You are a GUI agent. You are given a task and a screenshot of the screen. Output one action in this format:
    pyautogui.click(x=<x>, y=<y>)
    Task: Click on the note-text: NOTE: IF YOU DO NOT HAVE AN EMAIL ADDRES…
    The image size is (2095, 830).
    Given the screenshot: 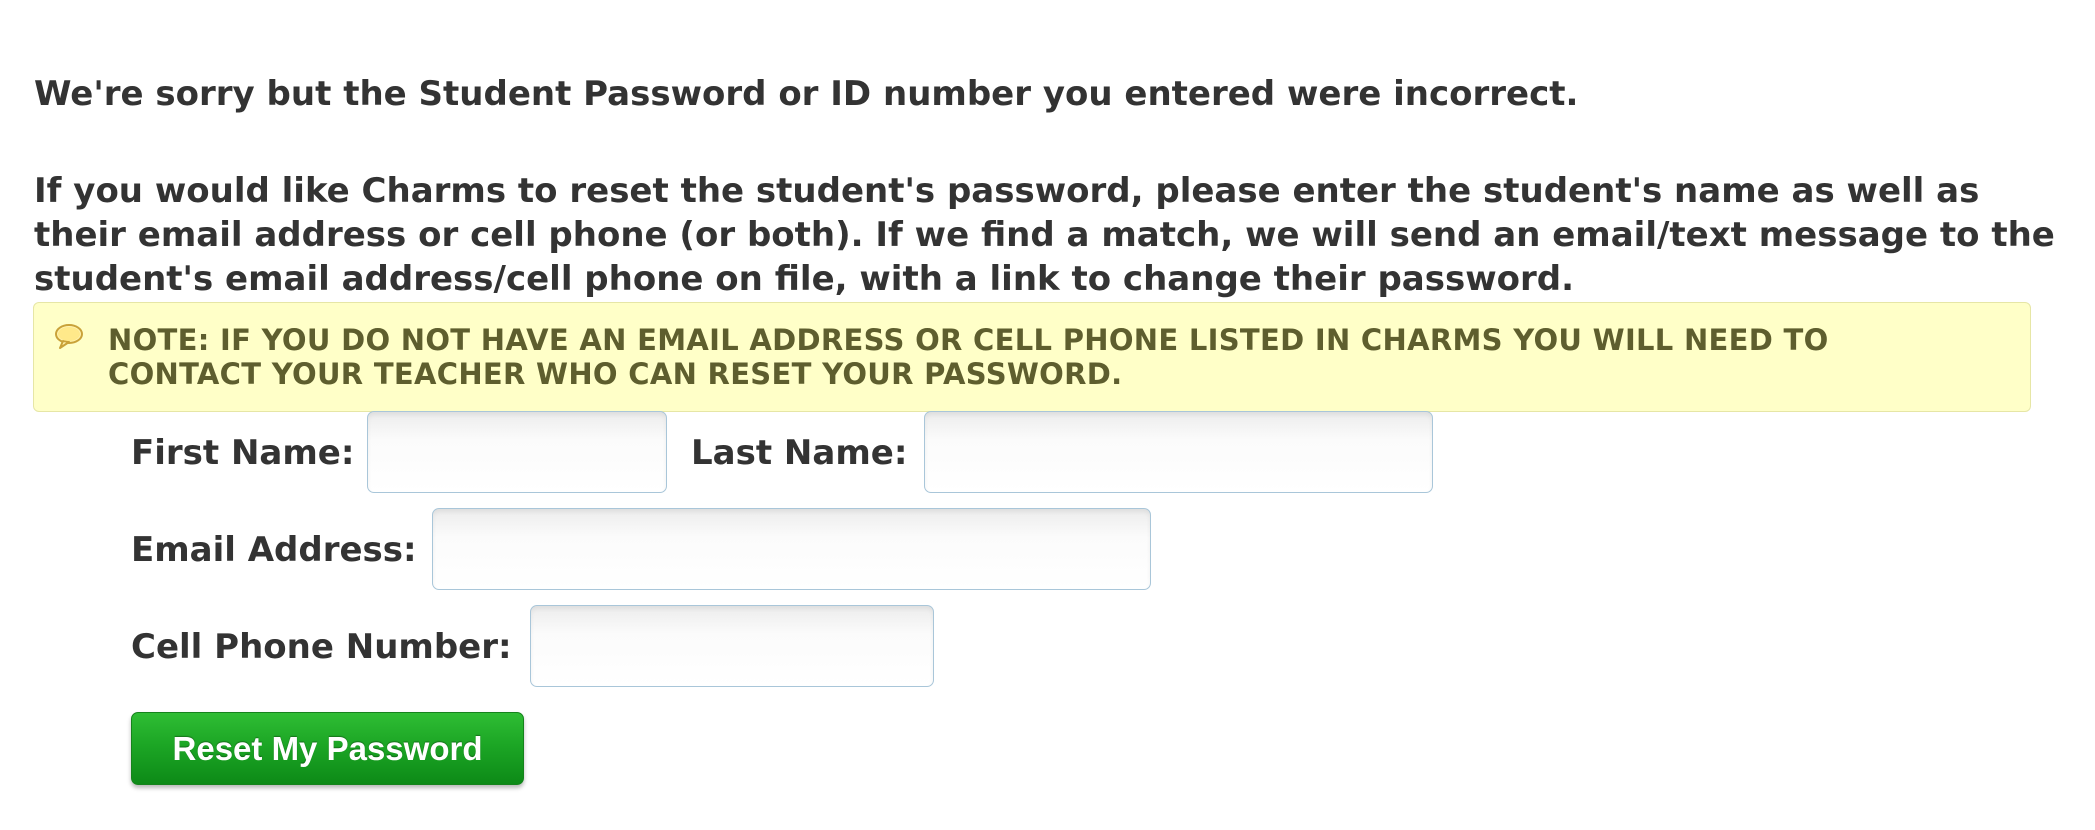 What is the action you would take?
    pyautogui.click(x=968, y=357)
    